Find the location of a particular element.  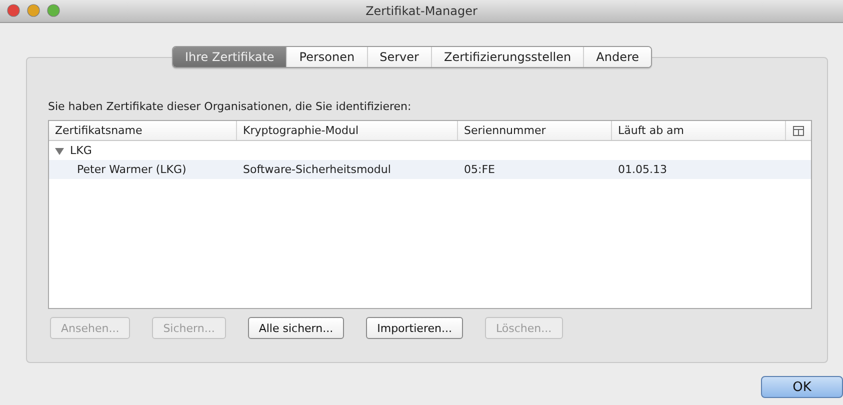

column-picker-icon is located at coordinates (798, 131).